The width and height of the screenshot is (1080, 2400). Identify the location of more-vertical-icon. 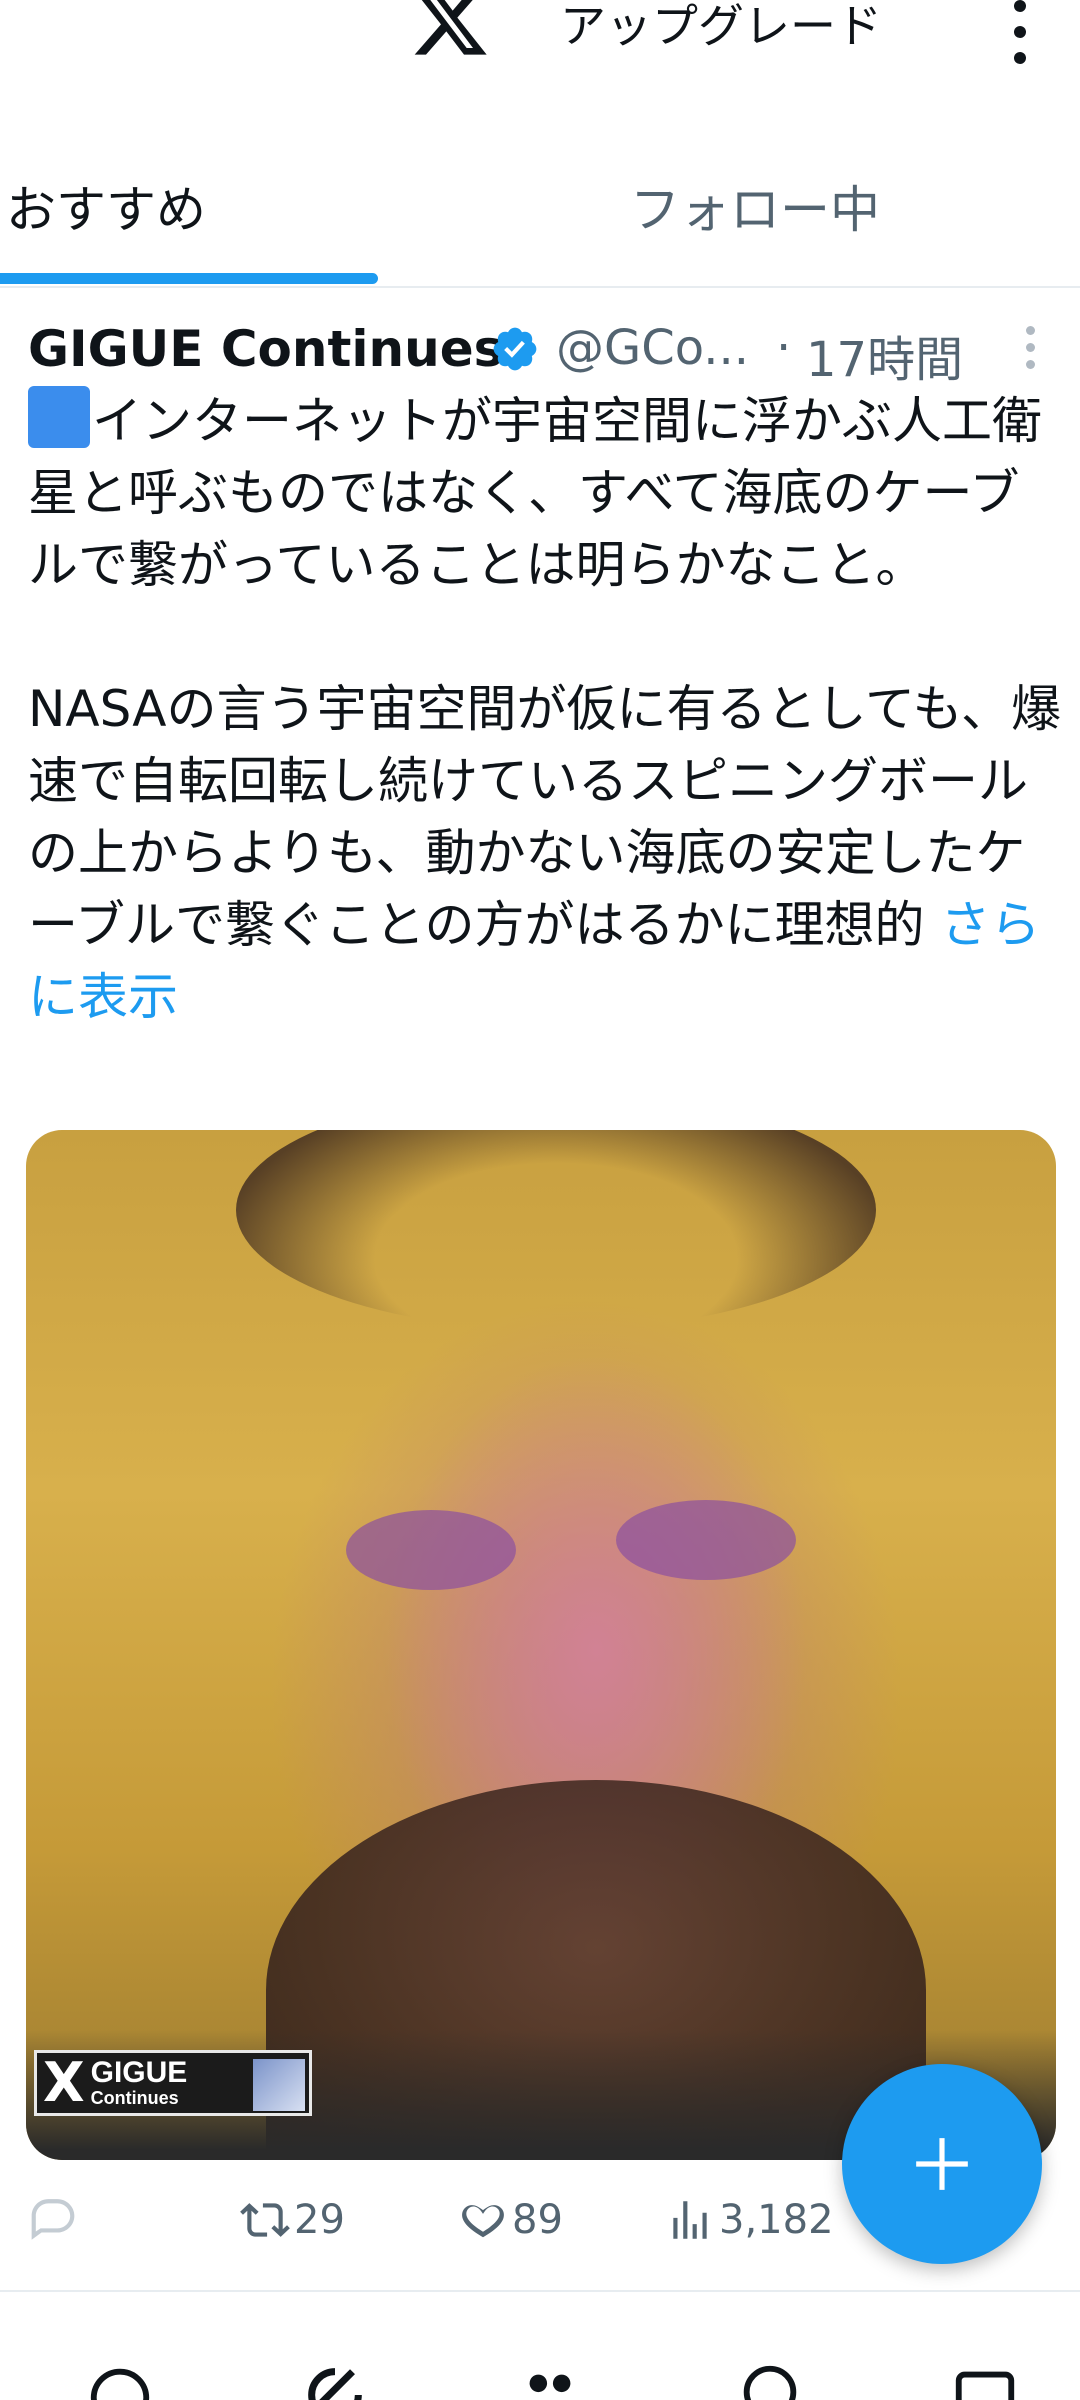
(1020, 32).